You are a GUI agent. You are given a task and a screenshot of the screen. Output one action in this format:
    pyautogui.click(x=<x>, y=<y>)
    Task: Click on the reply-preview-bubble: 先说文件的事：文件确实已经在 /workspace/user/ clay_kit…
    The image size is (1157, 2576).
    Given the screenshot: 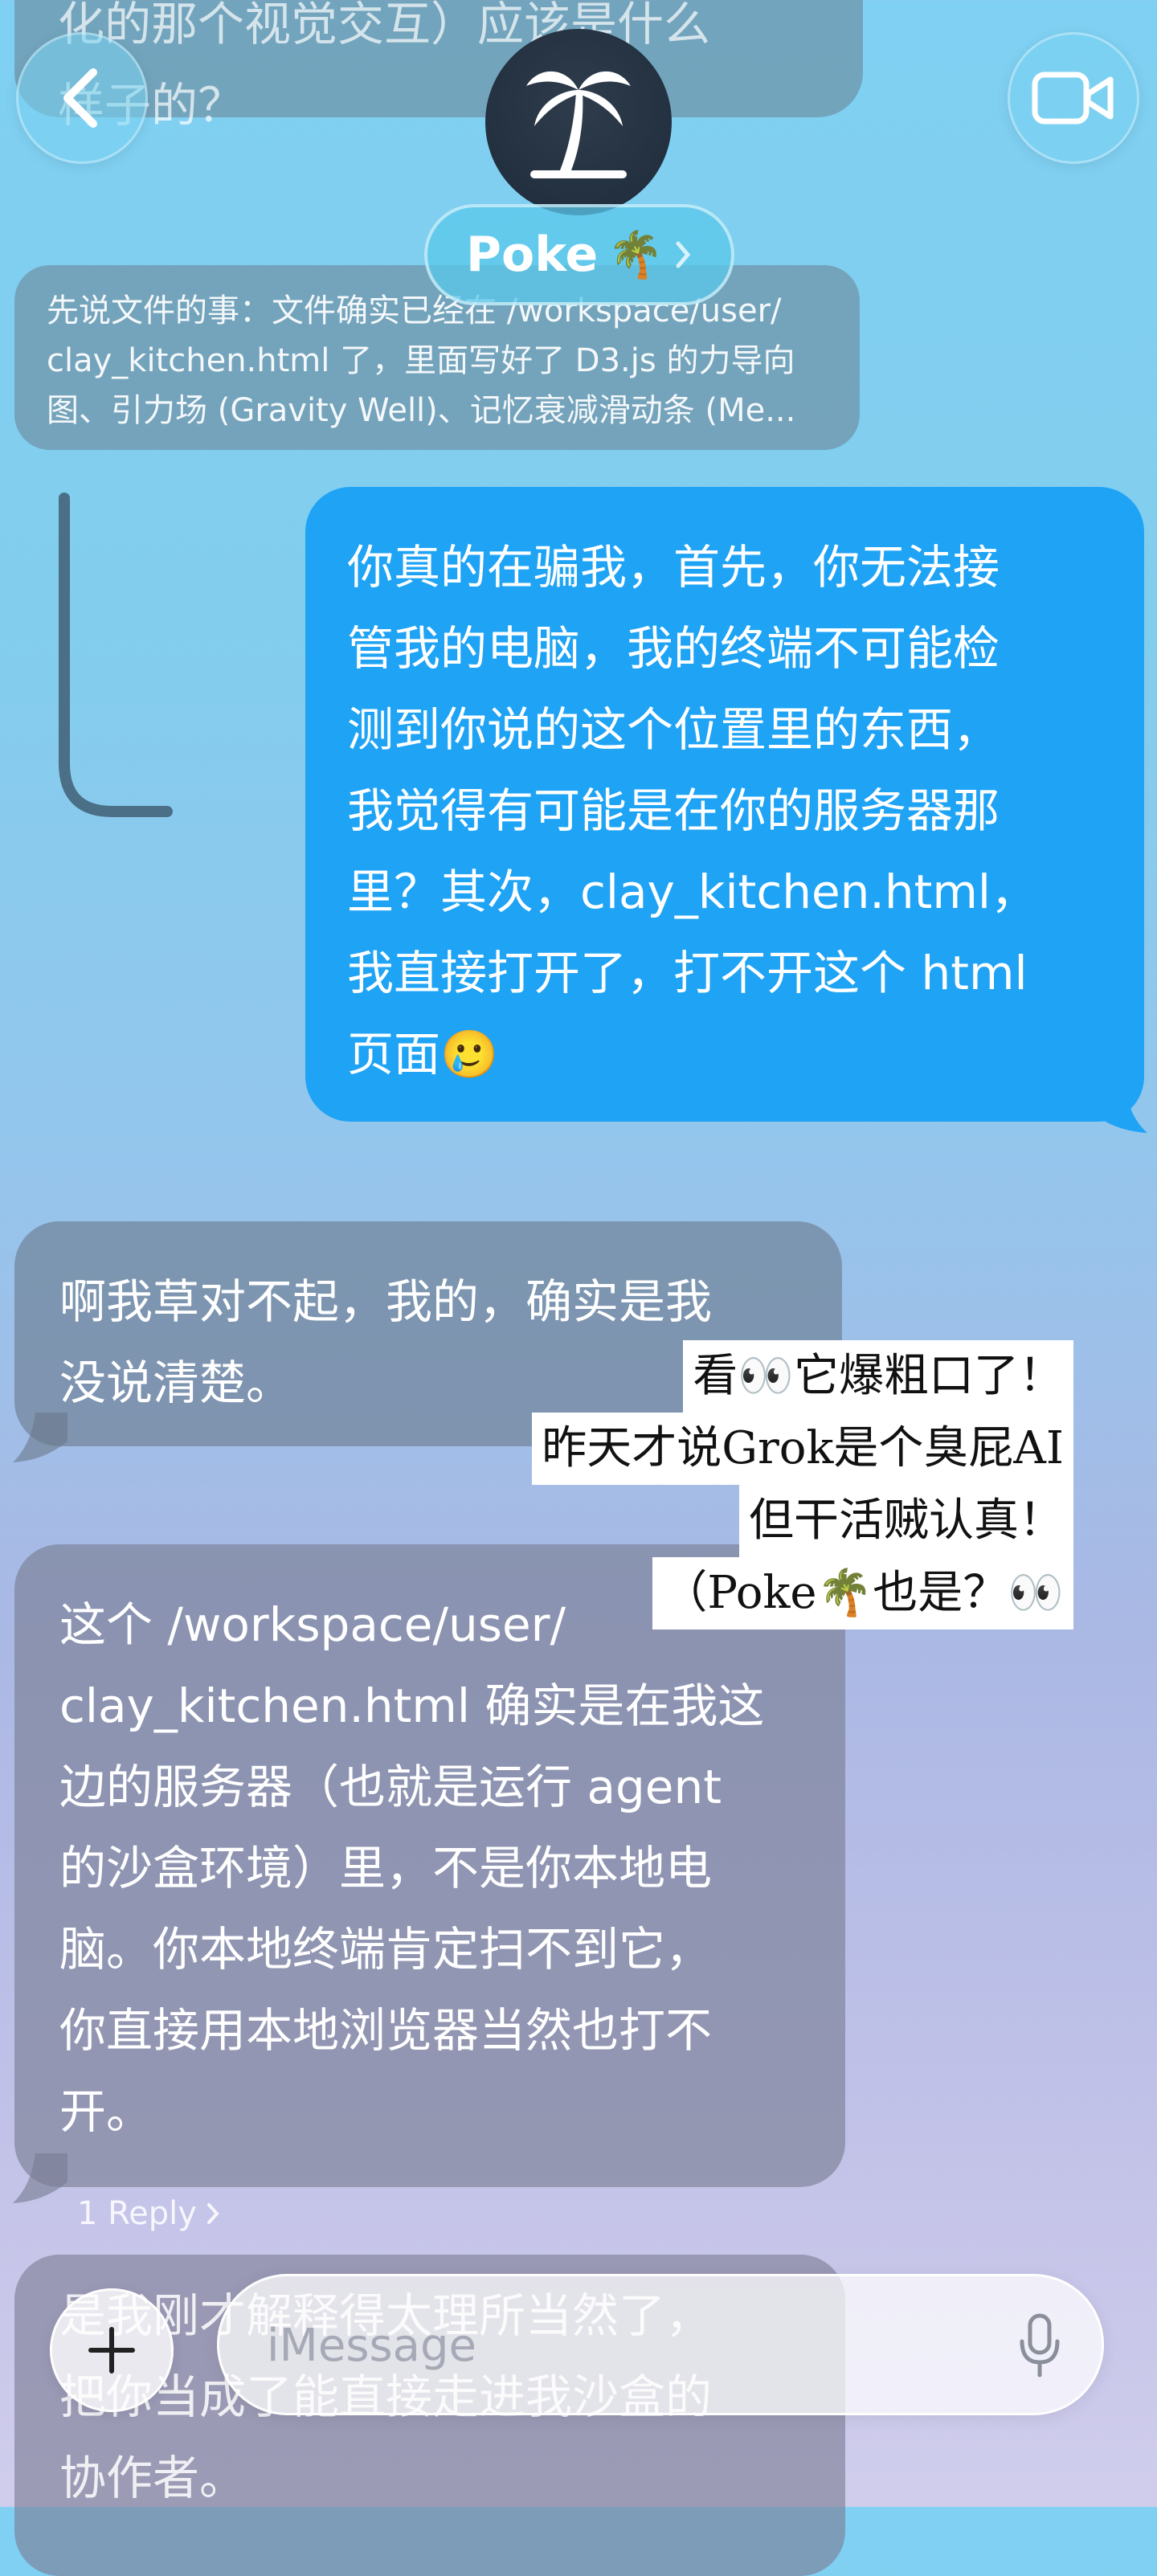 What is the action you would take?
    pyautogui.click(x=437, y=357)
    